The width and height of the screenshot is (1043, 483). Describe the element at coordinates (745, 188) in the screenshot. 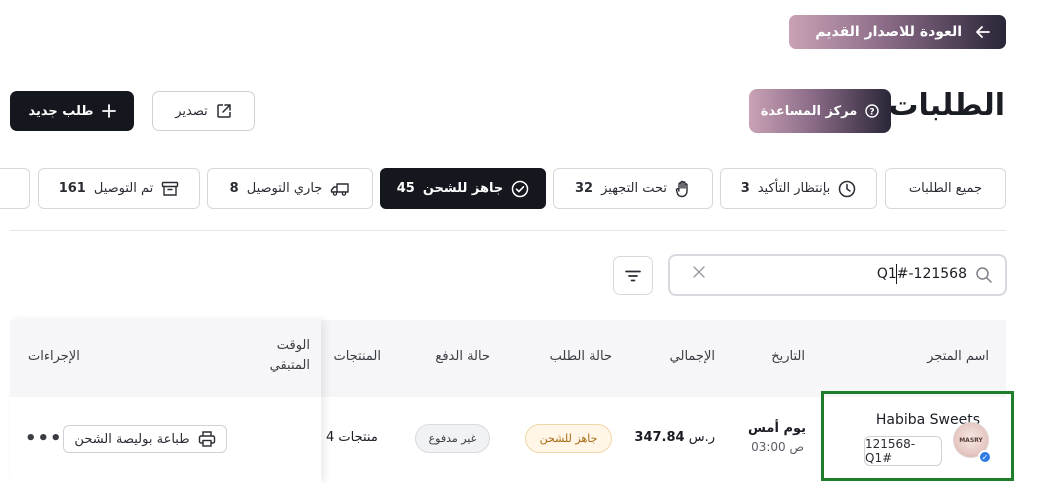

I see `tab-count: 3` at that location.